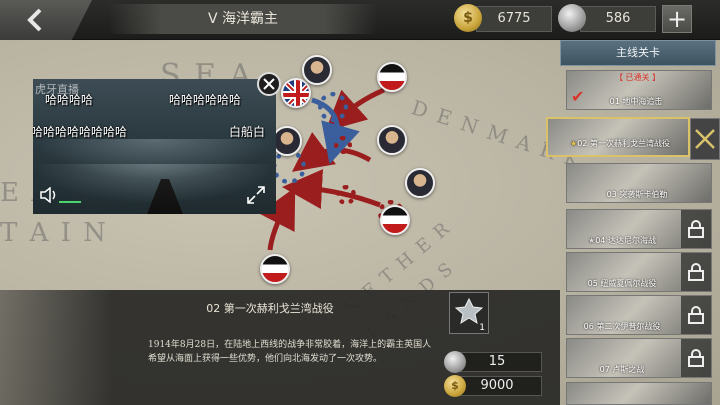  I want to click on mission-01: 【 已通关 】 ✔ 01 地中海追击, so click(639, 90).